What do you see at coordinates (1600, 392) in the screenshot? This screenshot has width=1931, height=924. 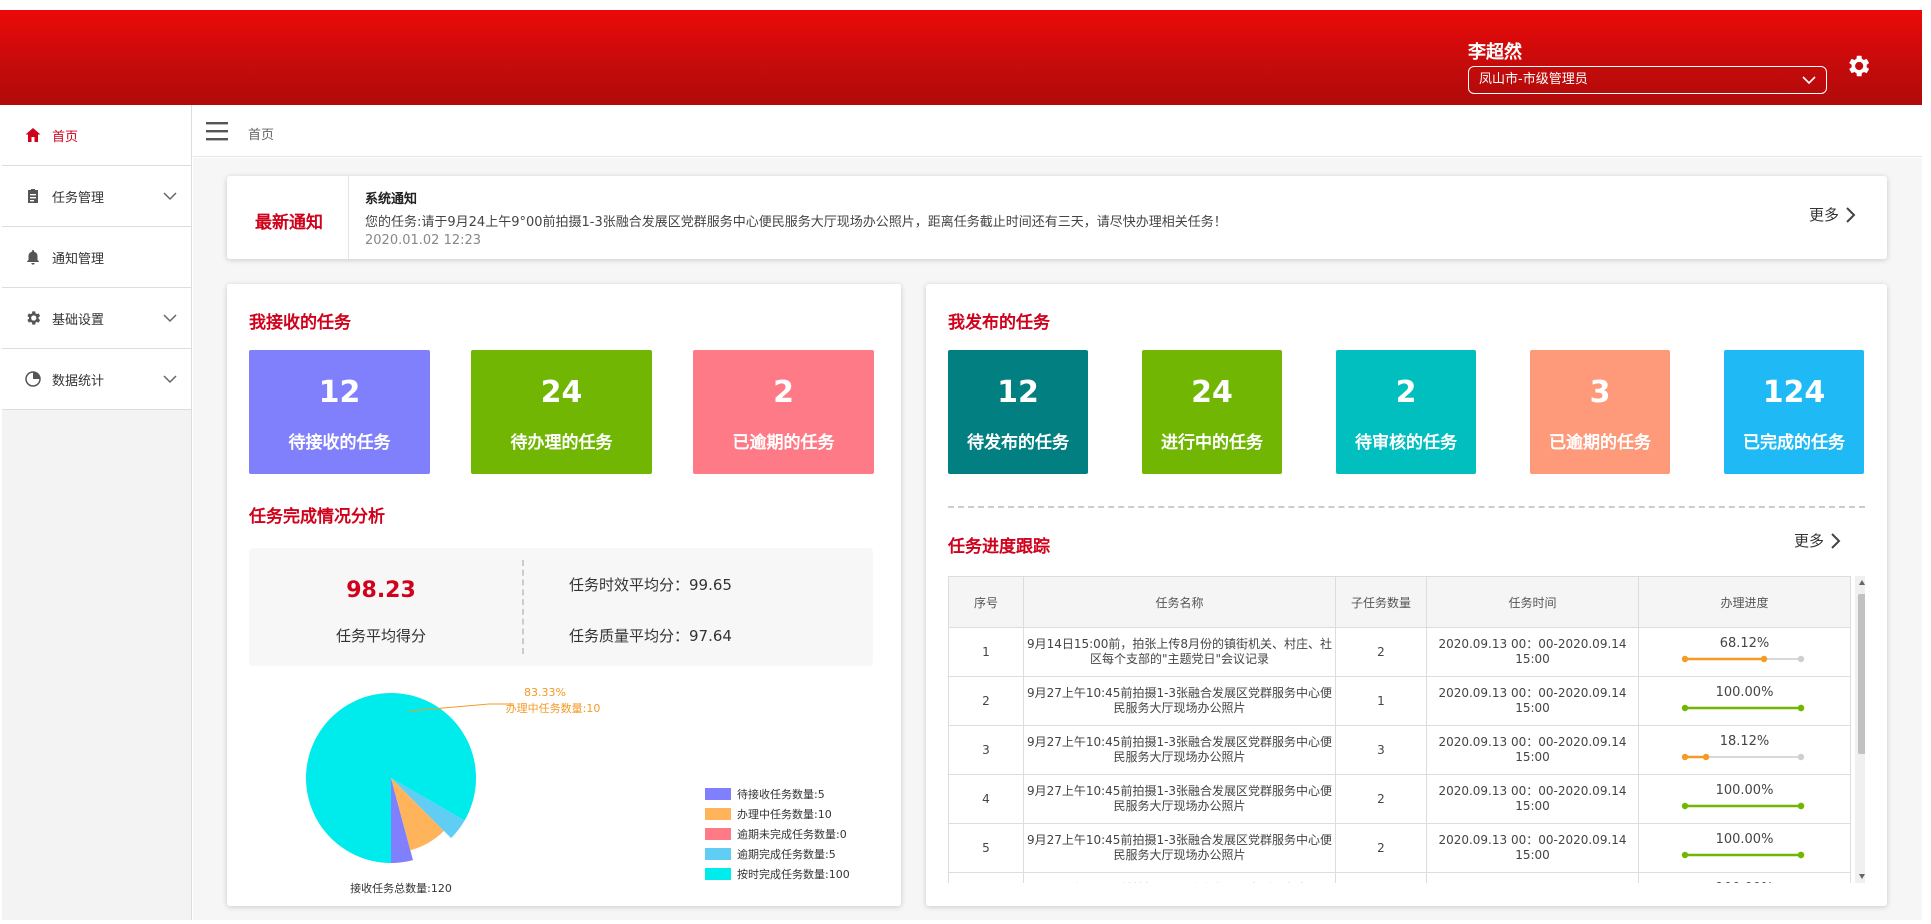 I see `stat-value: 3` at bounding box center [1600, 392].